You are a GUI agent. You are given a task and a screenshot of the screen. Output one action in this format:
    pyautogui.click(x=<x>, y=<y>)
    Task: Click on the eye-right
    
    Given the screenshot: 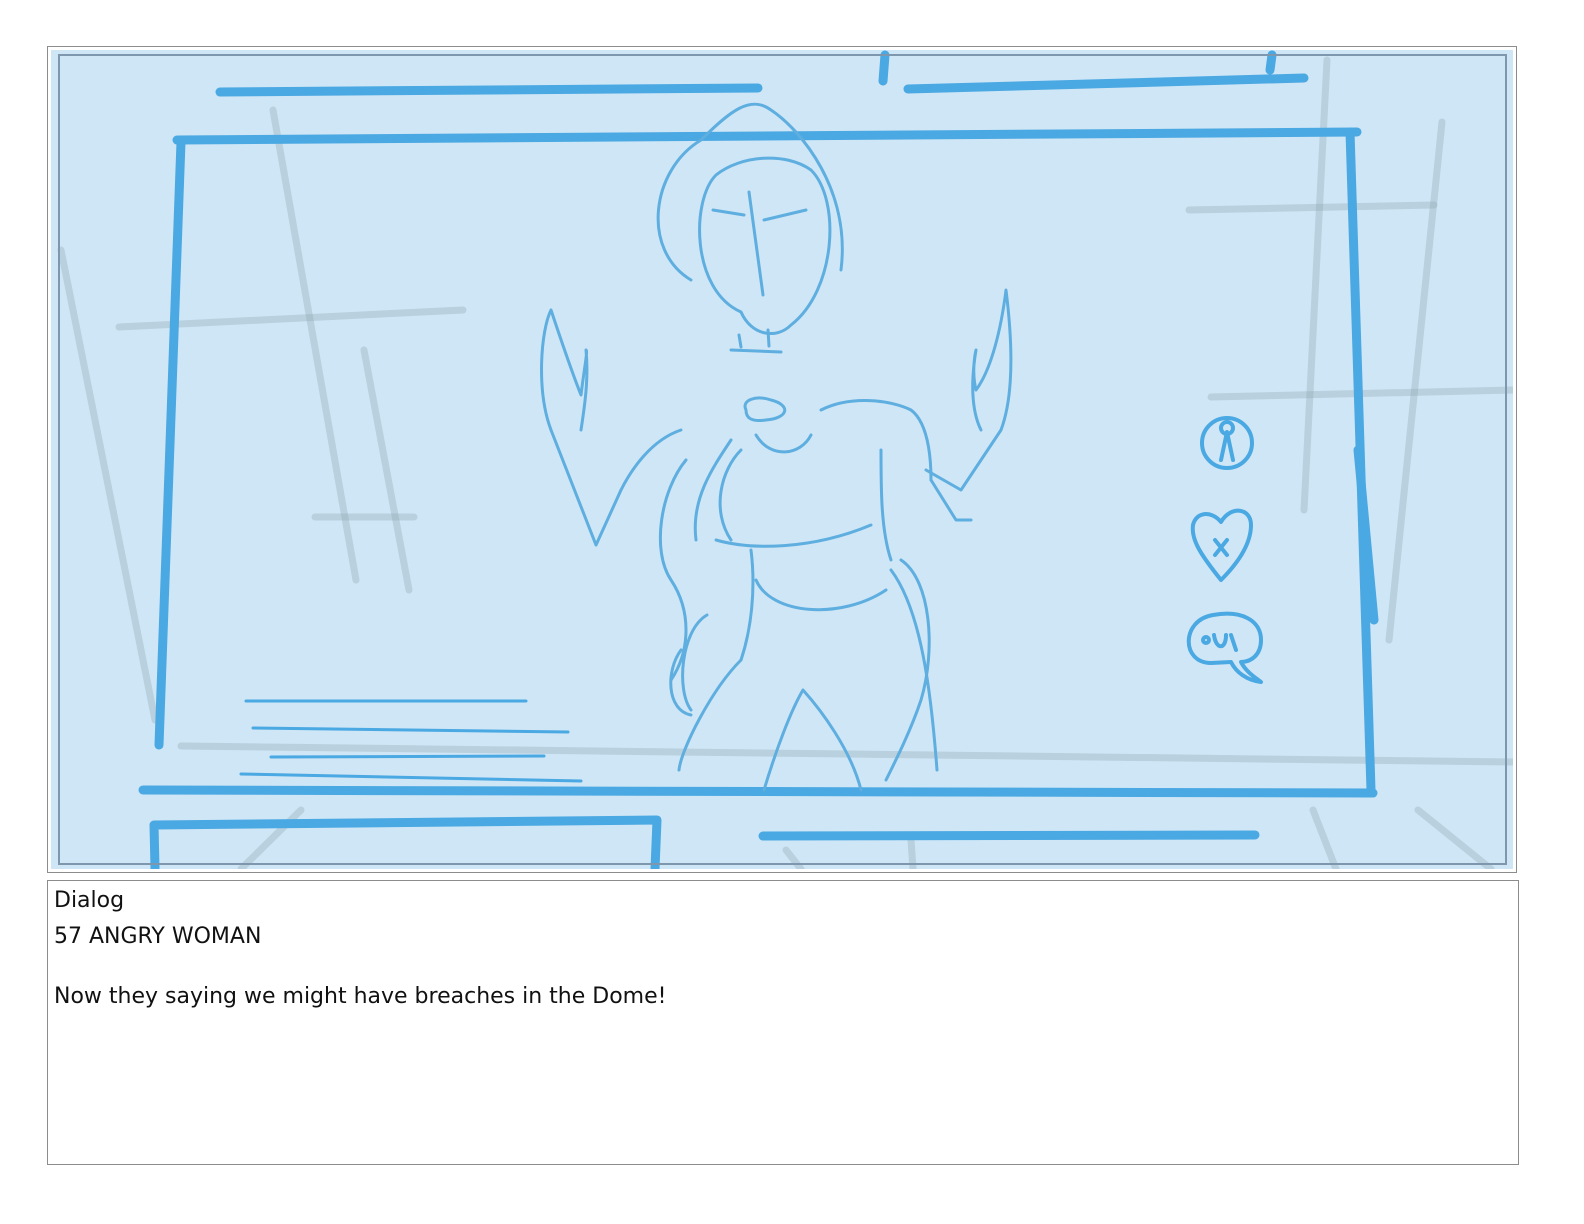 What is the action you would take?
    pyautogui.click(x=768, y=338)
    